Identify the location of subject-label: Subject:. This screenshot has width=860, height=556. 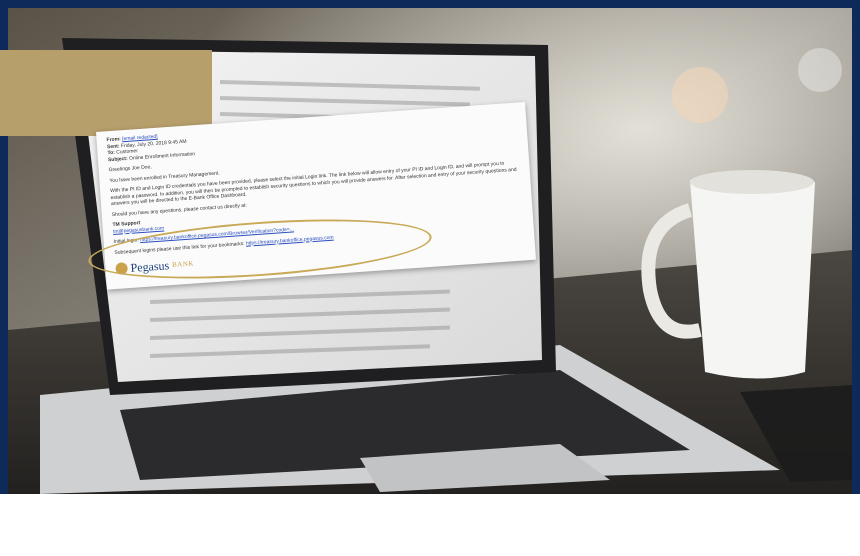
(117, 159).